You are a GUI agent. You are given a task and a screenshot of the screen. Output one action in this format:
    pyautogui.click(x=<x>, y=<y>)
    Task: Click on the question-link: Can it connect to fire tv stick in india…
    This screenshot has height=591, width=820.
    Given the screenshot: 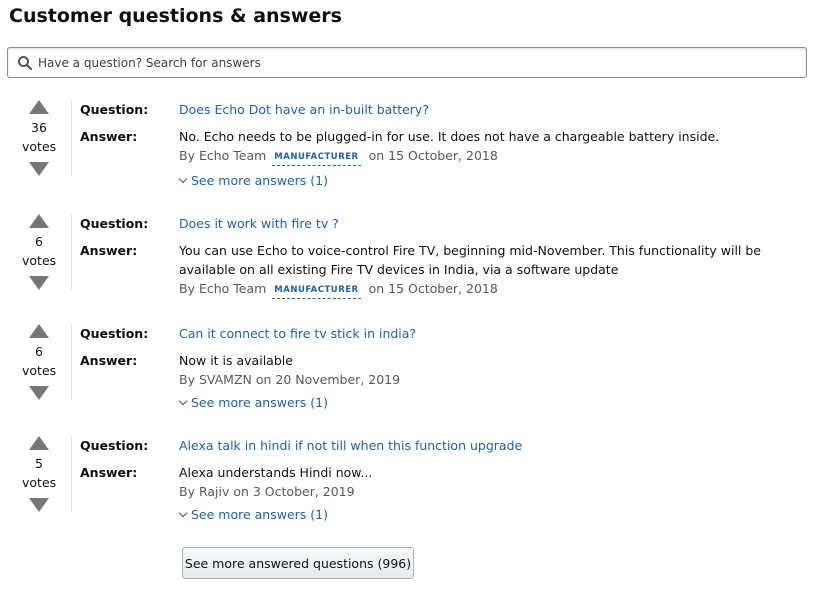 What is the action you would take?
    pyautogui.click(x=297, y=333)
    